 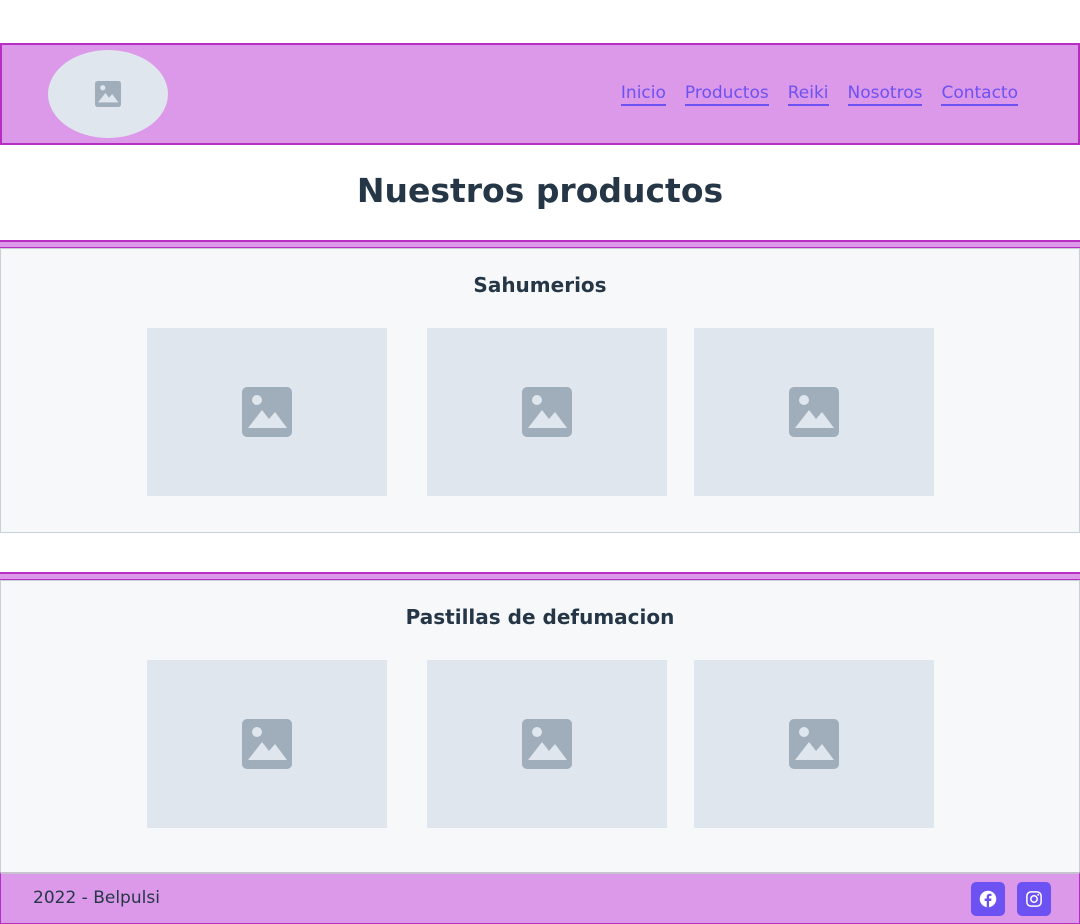 I want to click on copyright-text: 2022 - Belpulsi, so click(x=96, y=898).